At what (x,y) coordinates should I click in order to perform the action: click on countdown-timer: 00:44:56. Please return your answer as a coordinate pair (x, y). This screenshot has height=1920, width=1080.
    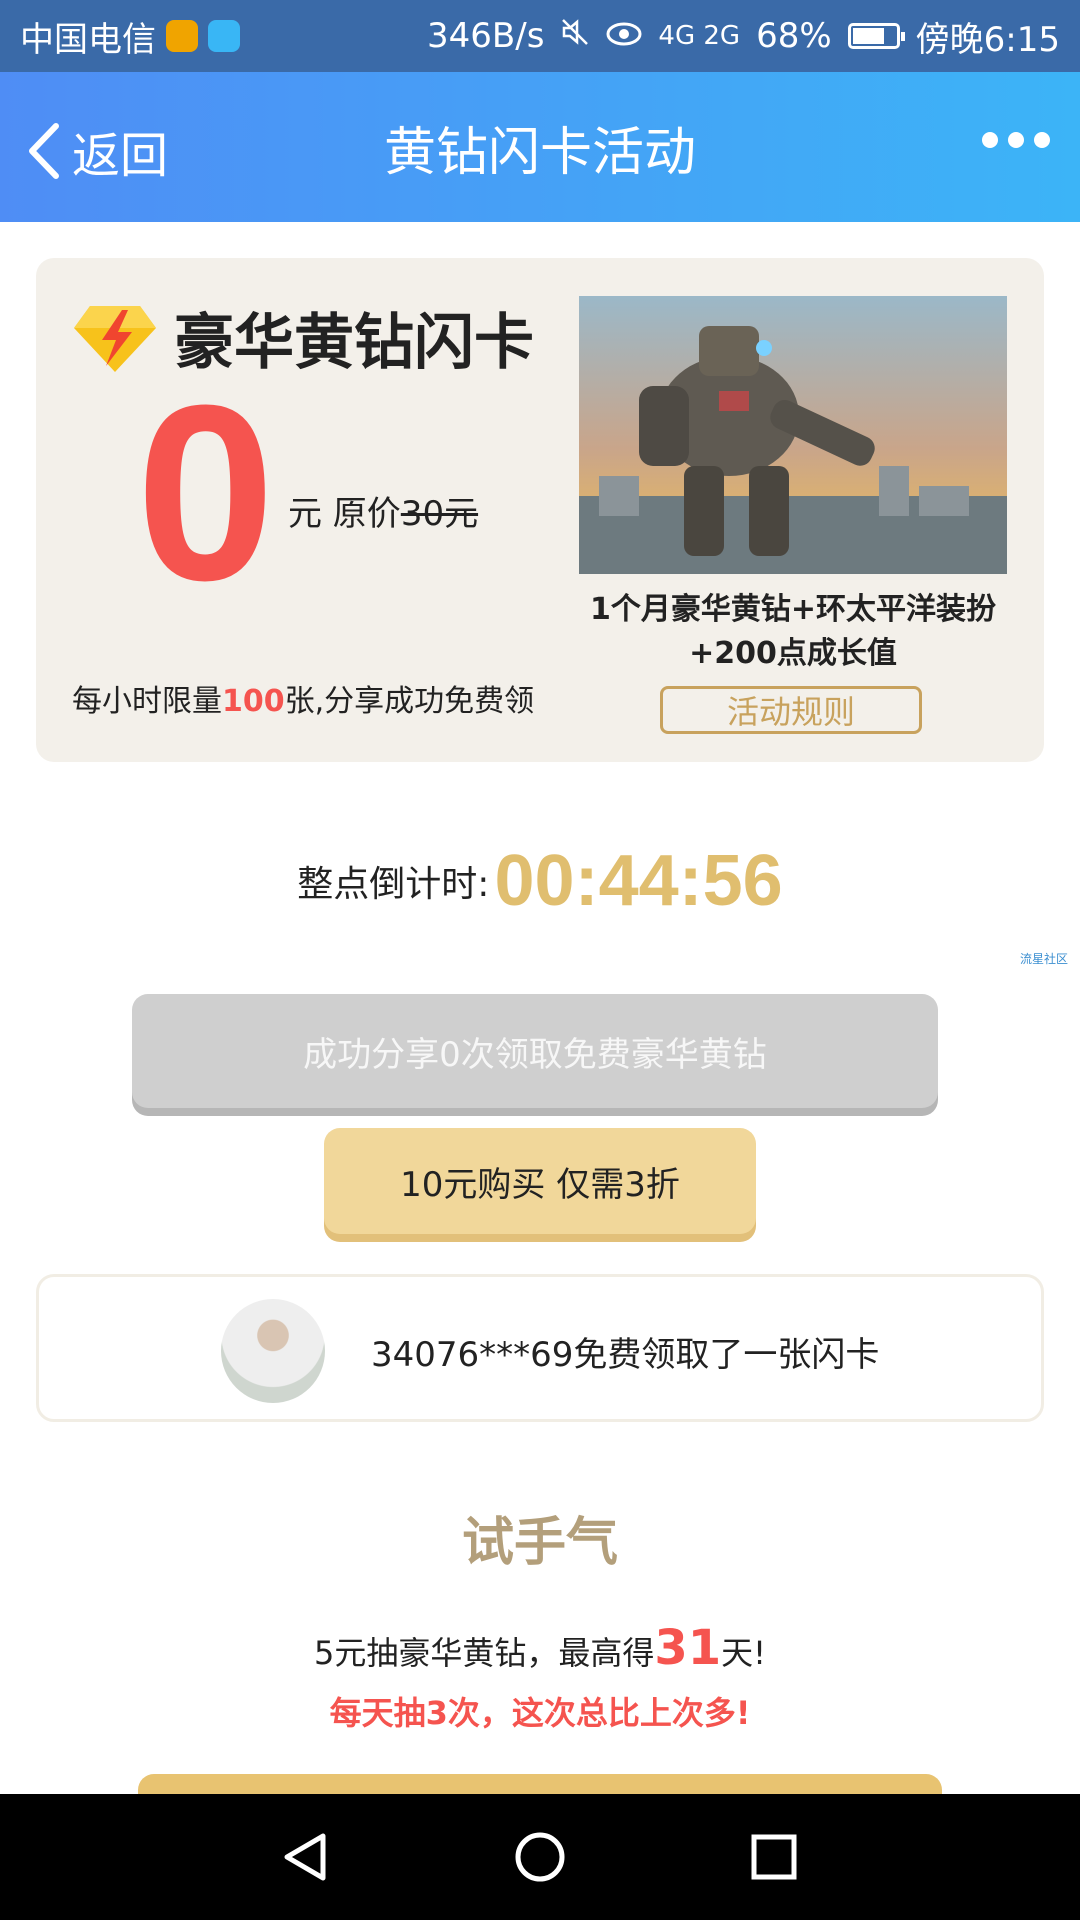
    Looking at the image, I should click on (638, 881).